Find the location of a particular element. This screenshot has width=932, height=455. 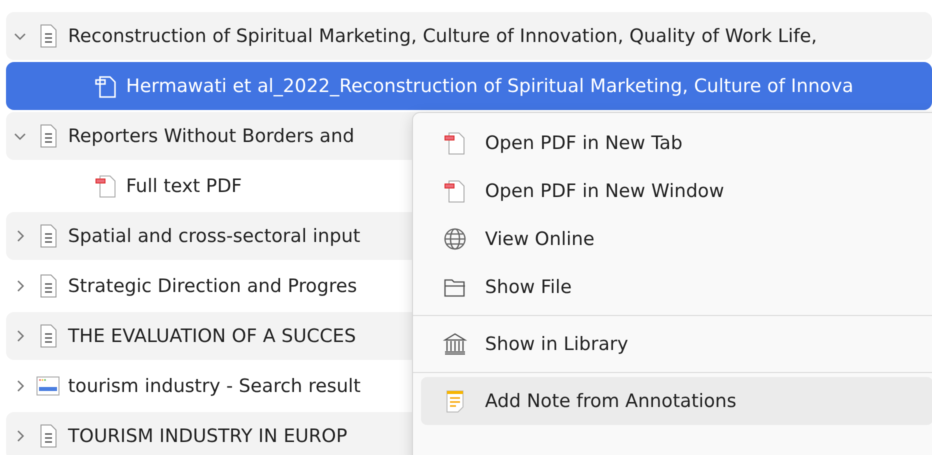

item-title: THE EVALUATION OF A SUCCES is located at coordinates (212, 336).